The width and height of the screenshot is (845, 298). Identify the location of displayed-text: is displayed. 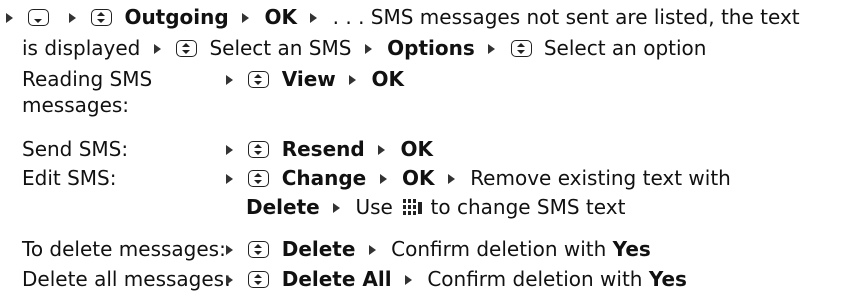
(81, 48).